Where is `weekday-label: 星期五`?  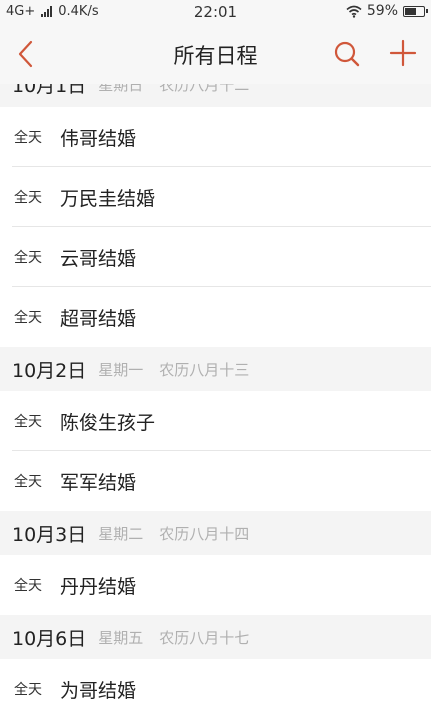
weekday-label: 星期五 is located at coordinates (121, 637).